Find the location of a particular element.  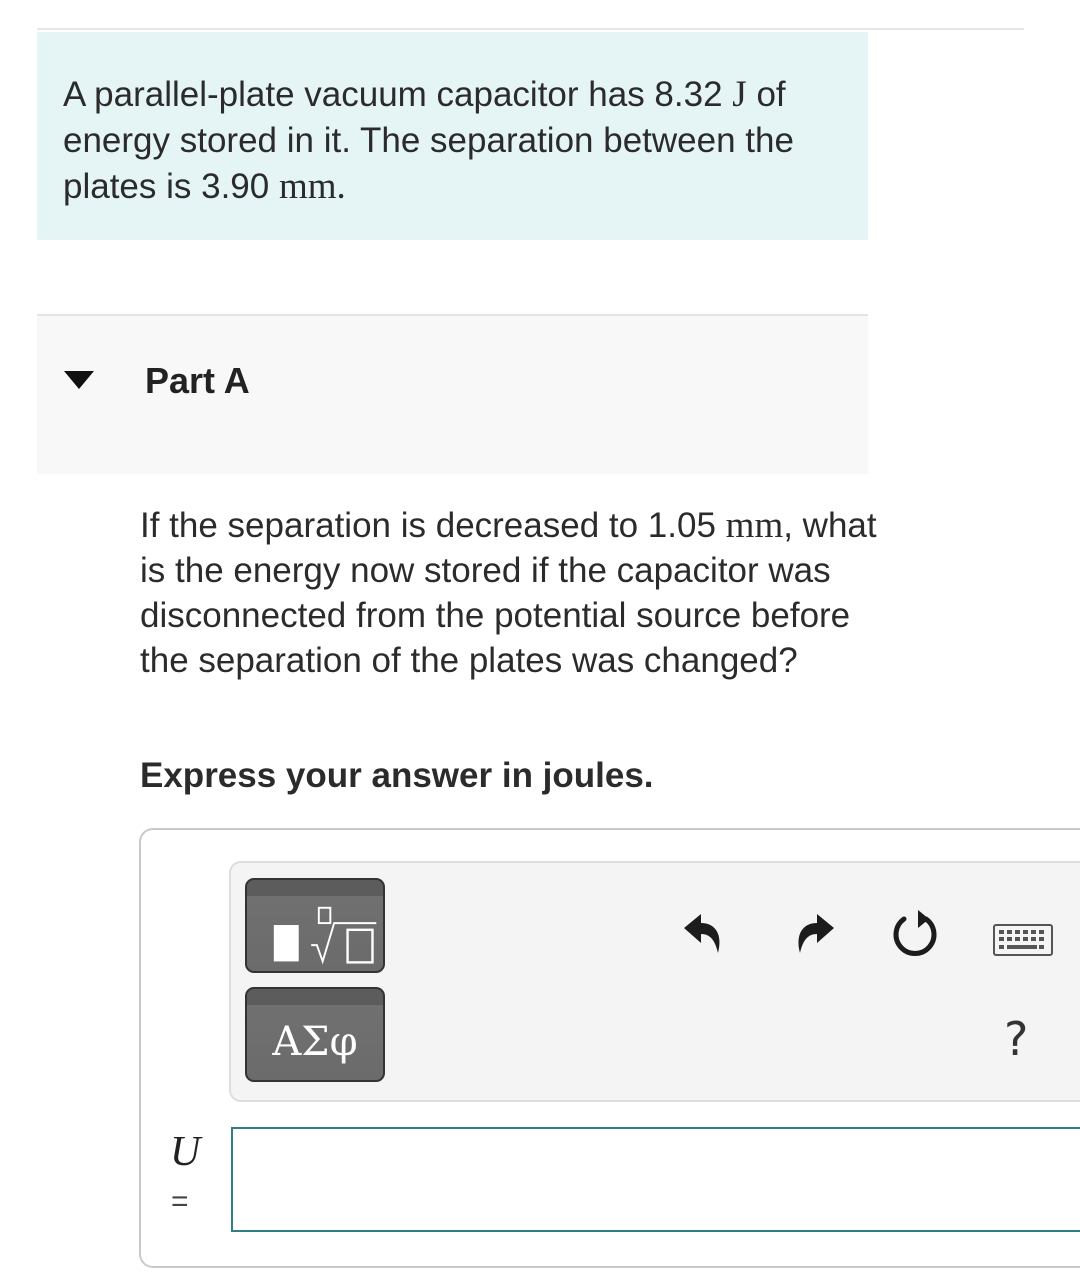

question-text-1: If the separation is decreased to 1.05 is located at coordinates (428, 525).